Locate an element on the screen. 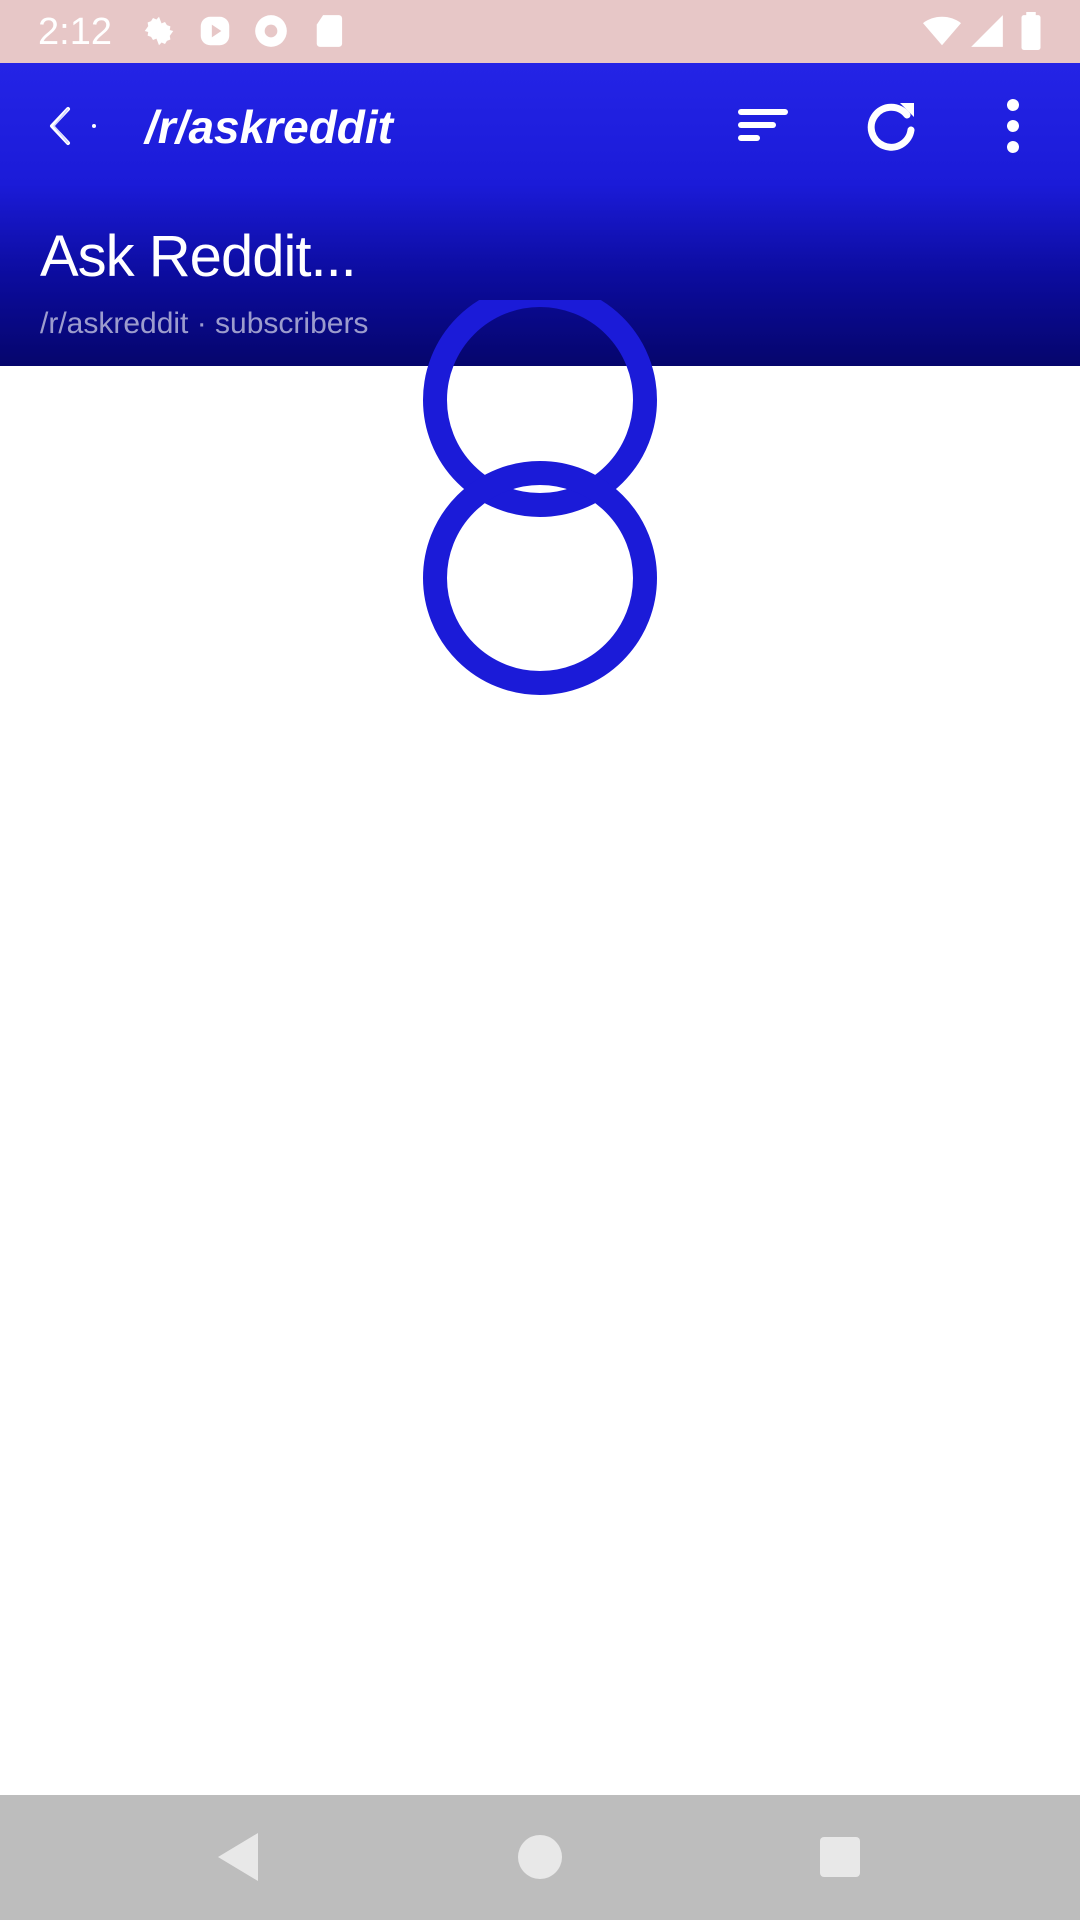  status-bar: 2:12 is located at coordinates (540, 31).